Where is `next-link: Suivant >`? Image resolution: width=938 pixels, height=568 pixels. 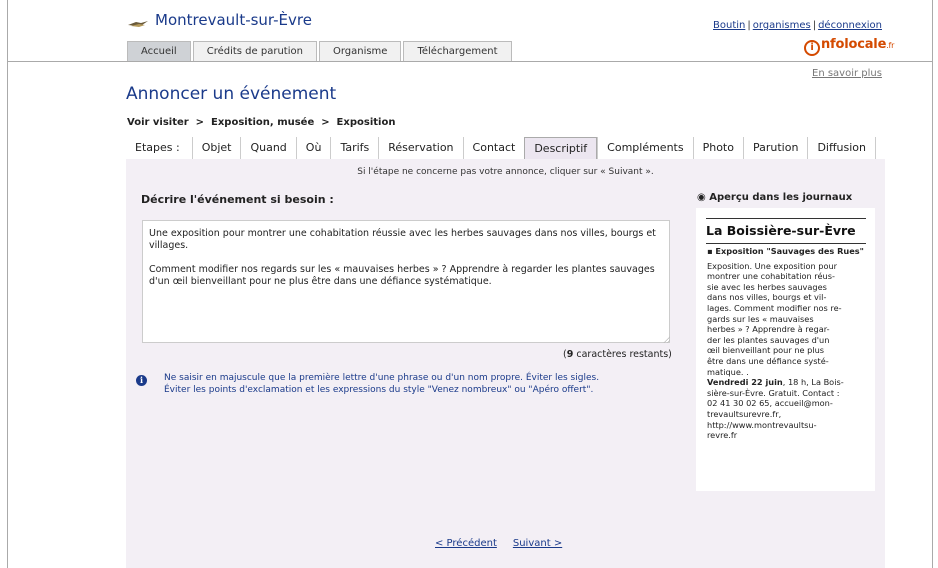 next-link: Suivant > is located at coordinates (537, 543).